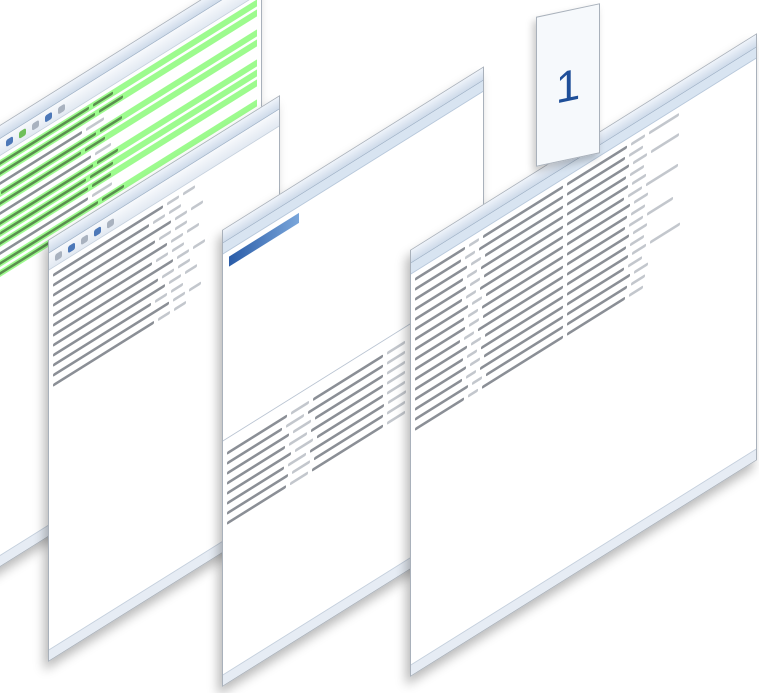 The width and height of the screenshot is (759, 693). I want to click on badge-number: 1, so click(568, 86).